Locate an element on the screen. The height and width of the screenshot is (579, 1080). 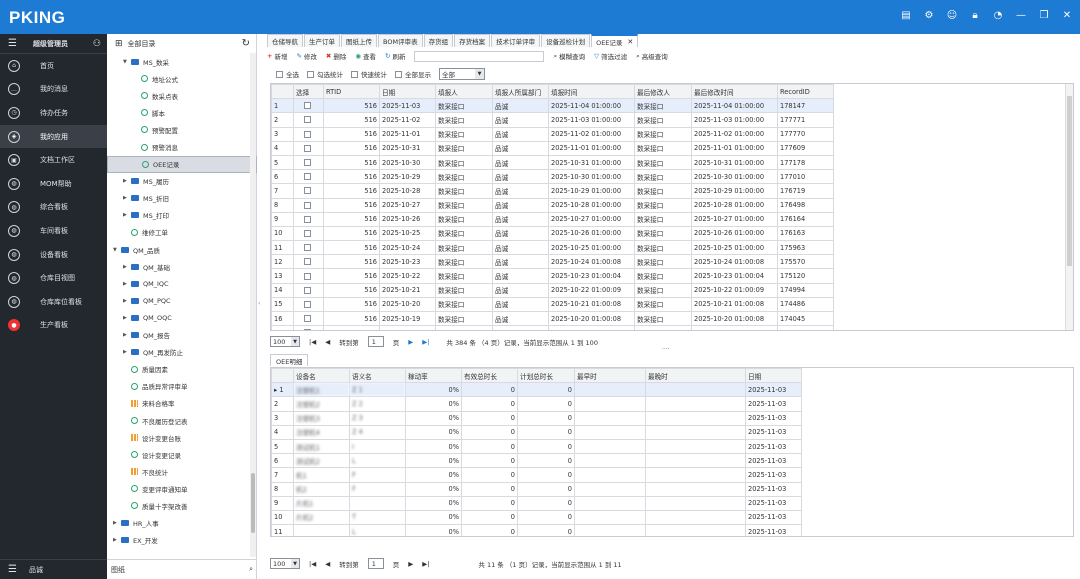
chevron-down-icon: ▼ is located at coordinates (127, 62).